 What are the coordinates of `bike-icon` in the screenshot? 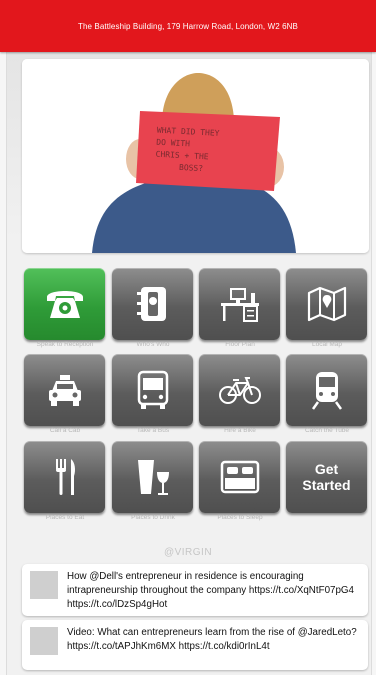 It's located at (239, 390).